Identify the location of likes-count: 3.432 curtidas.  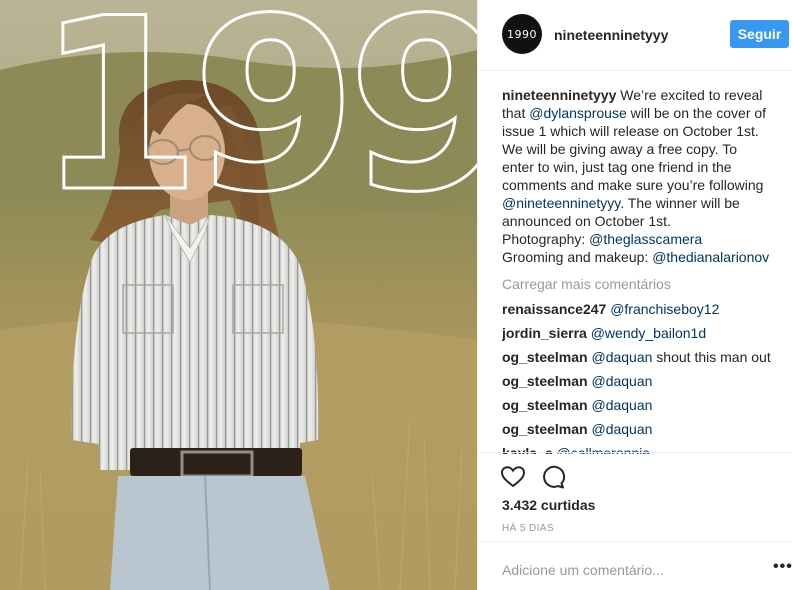
(548, 505).